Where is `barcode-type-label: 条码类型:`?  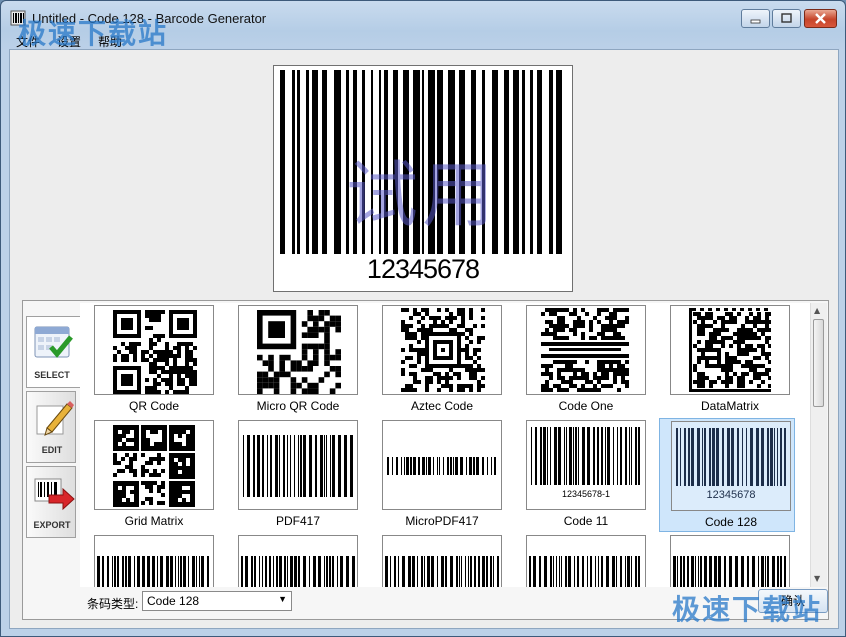
barcode-type-label: 条码类型: is located at coordinates (113, 604).